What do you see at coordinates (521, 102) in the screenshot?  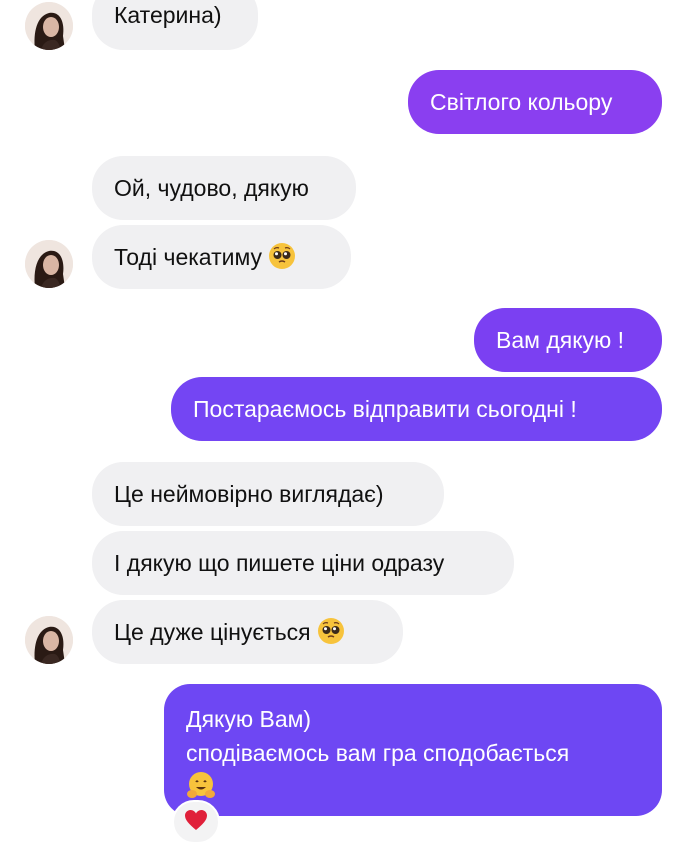 I see `message-text: Світлого кольору` at bounding box center [521, 102].